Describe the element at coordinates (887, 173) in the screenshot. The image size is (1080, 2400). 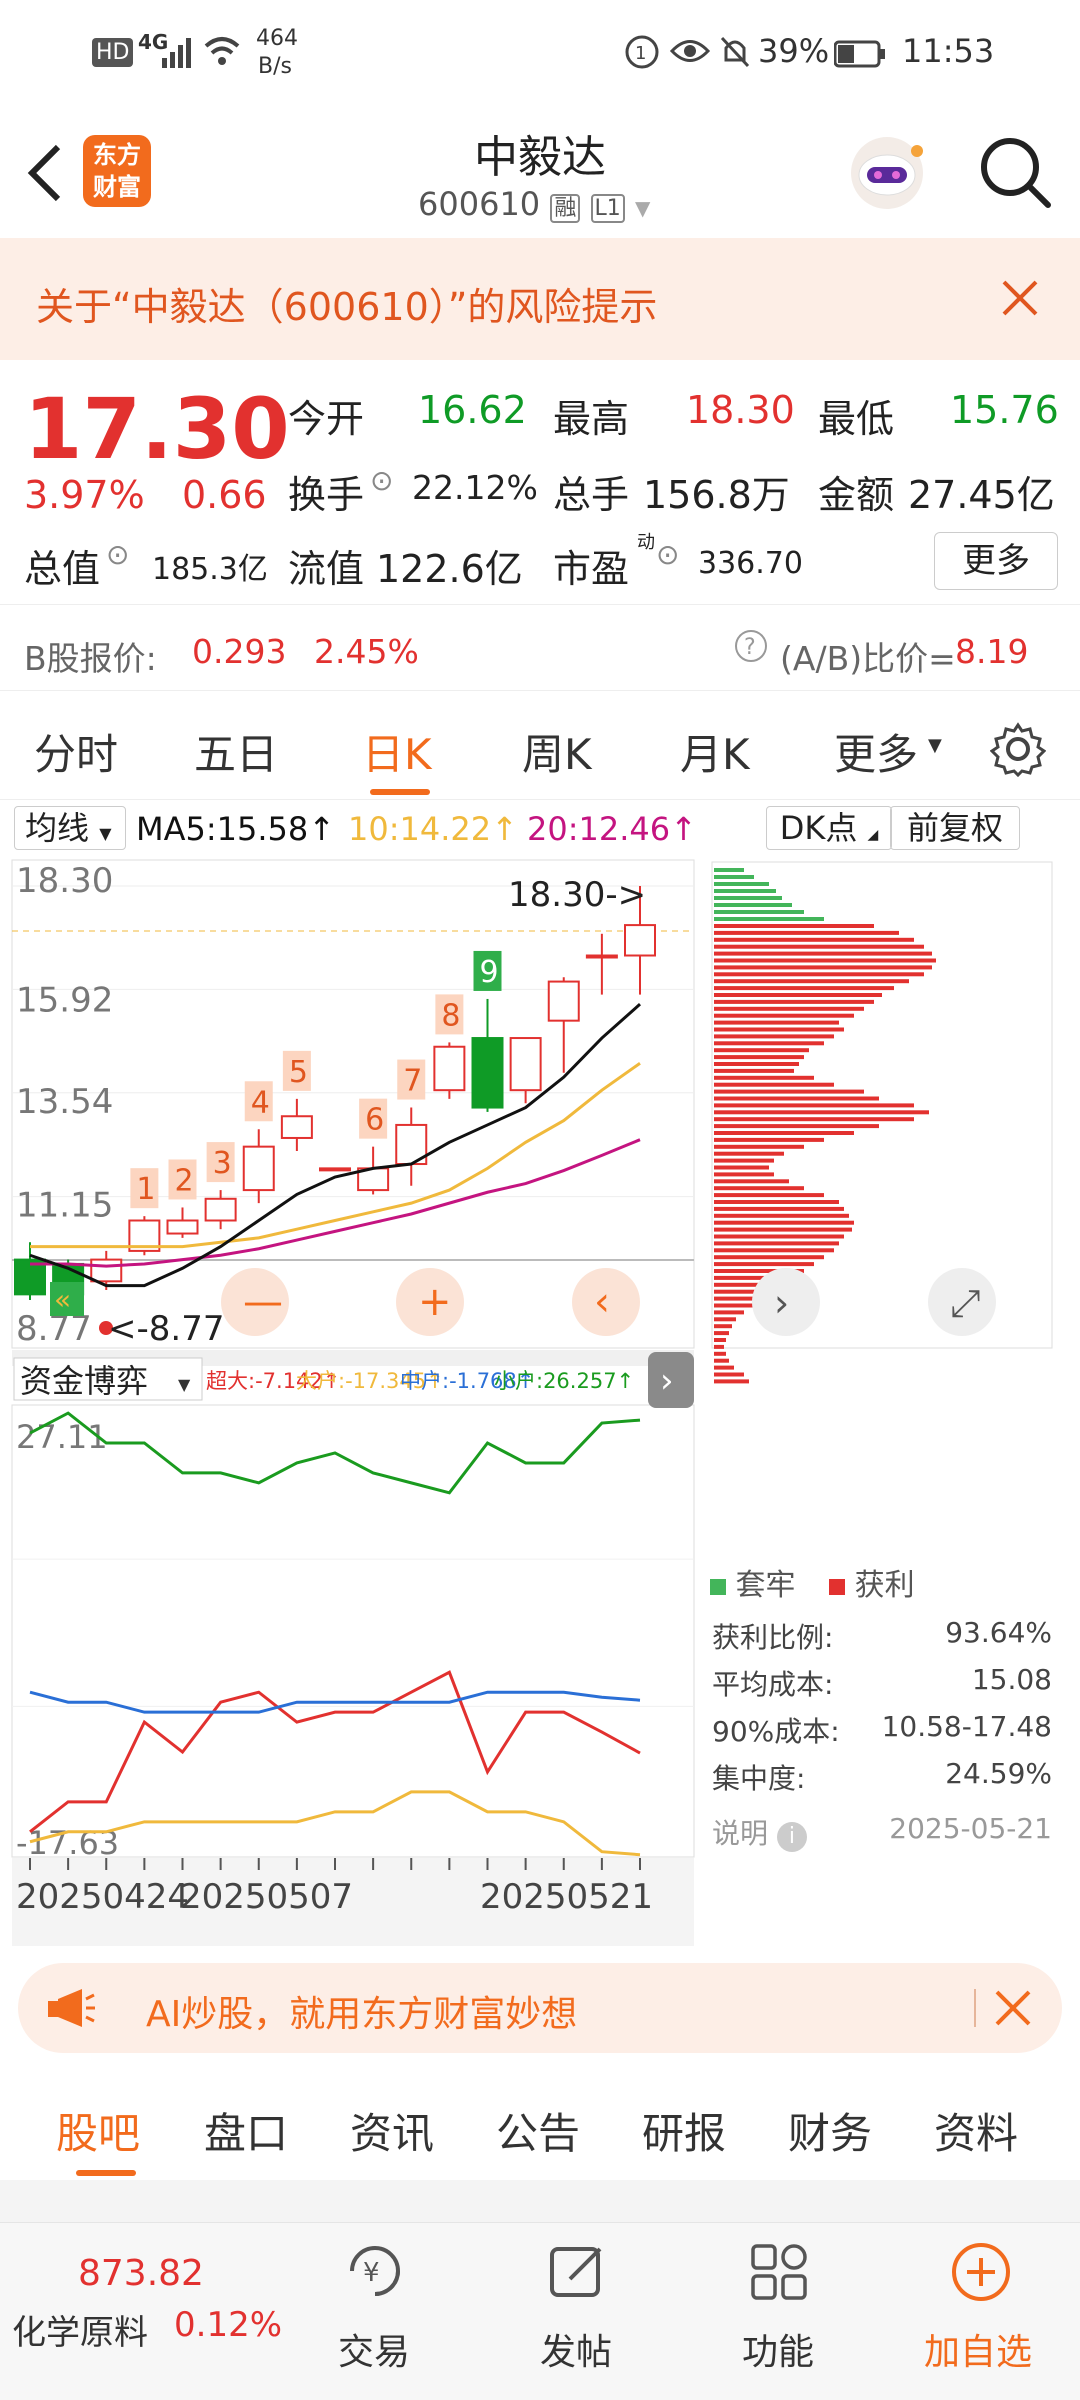
I see `robot-avatar-icon` at that location.